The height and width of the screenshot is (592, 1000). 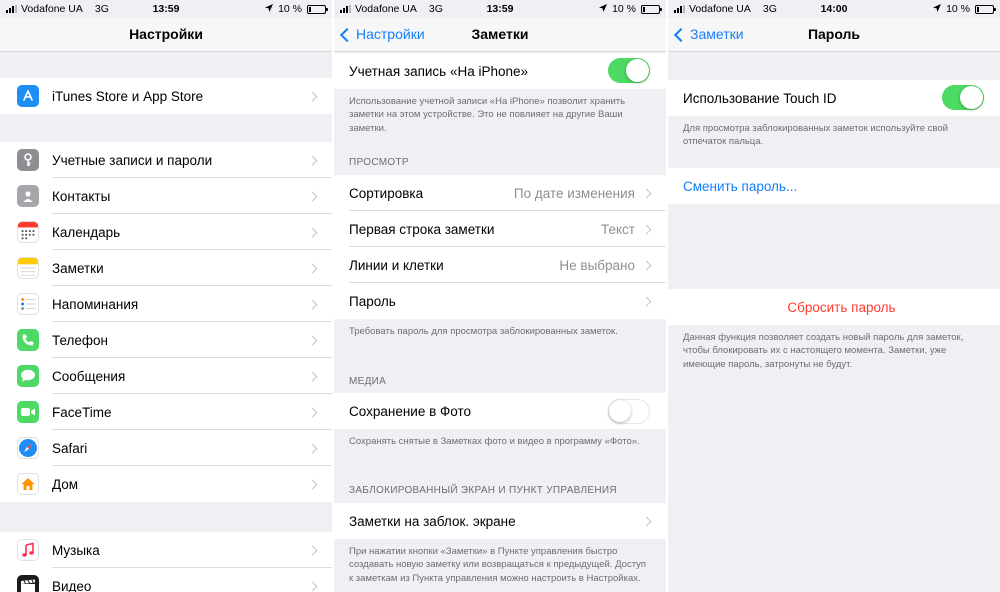 What do you see at coordinates (386, 193) in the screenshot?
I see `sort-label: Сортировка` at bounding box center [386, 193].